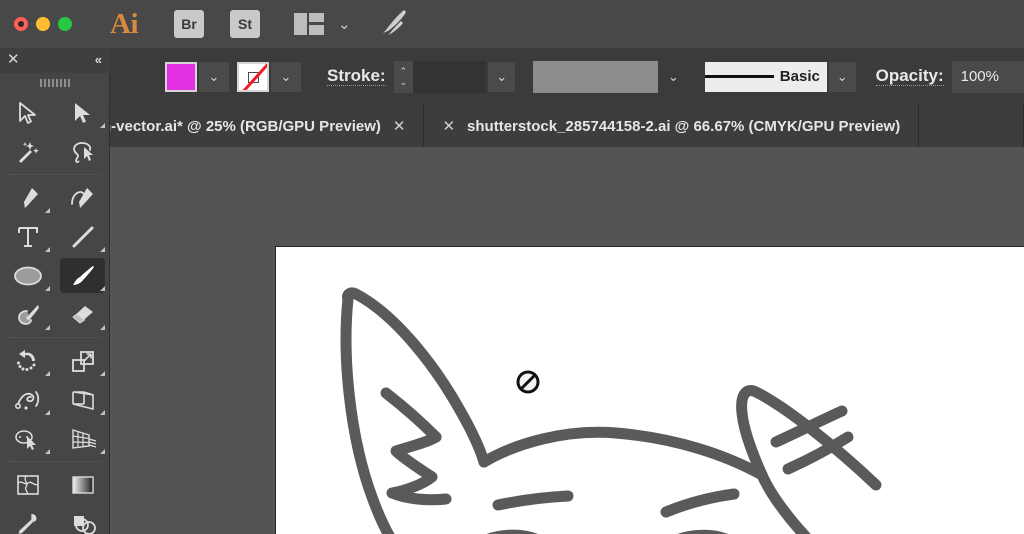 The width and height of the screenshot is (1024, 534). What do you see at coordinates (82, 197) in the screenshot?
I see `curvature-tool` at bounding box center [82, 197].